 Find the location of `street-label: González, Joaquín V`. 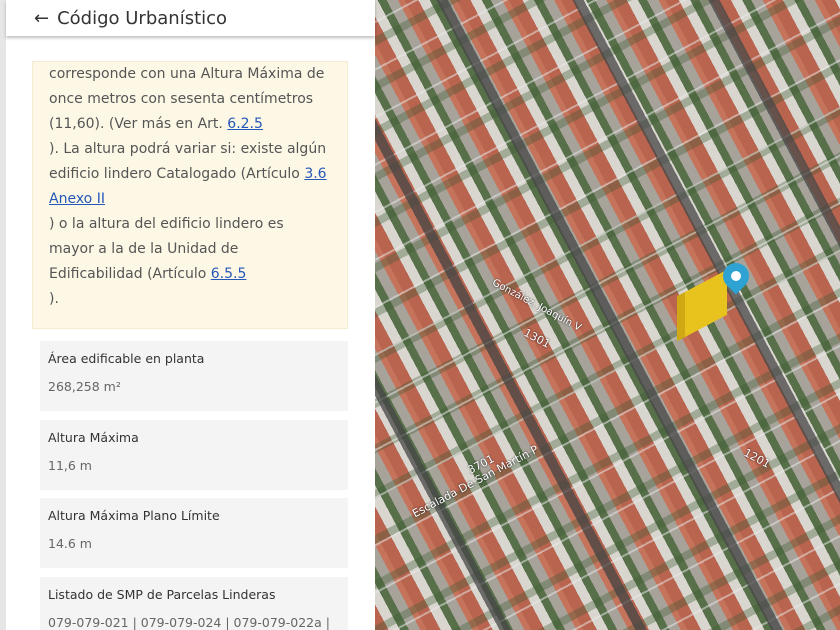

street-label: González, Joaquín V is located at coordinates (536, 305).